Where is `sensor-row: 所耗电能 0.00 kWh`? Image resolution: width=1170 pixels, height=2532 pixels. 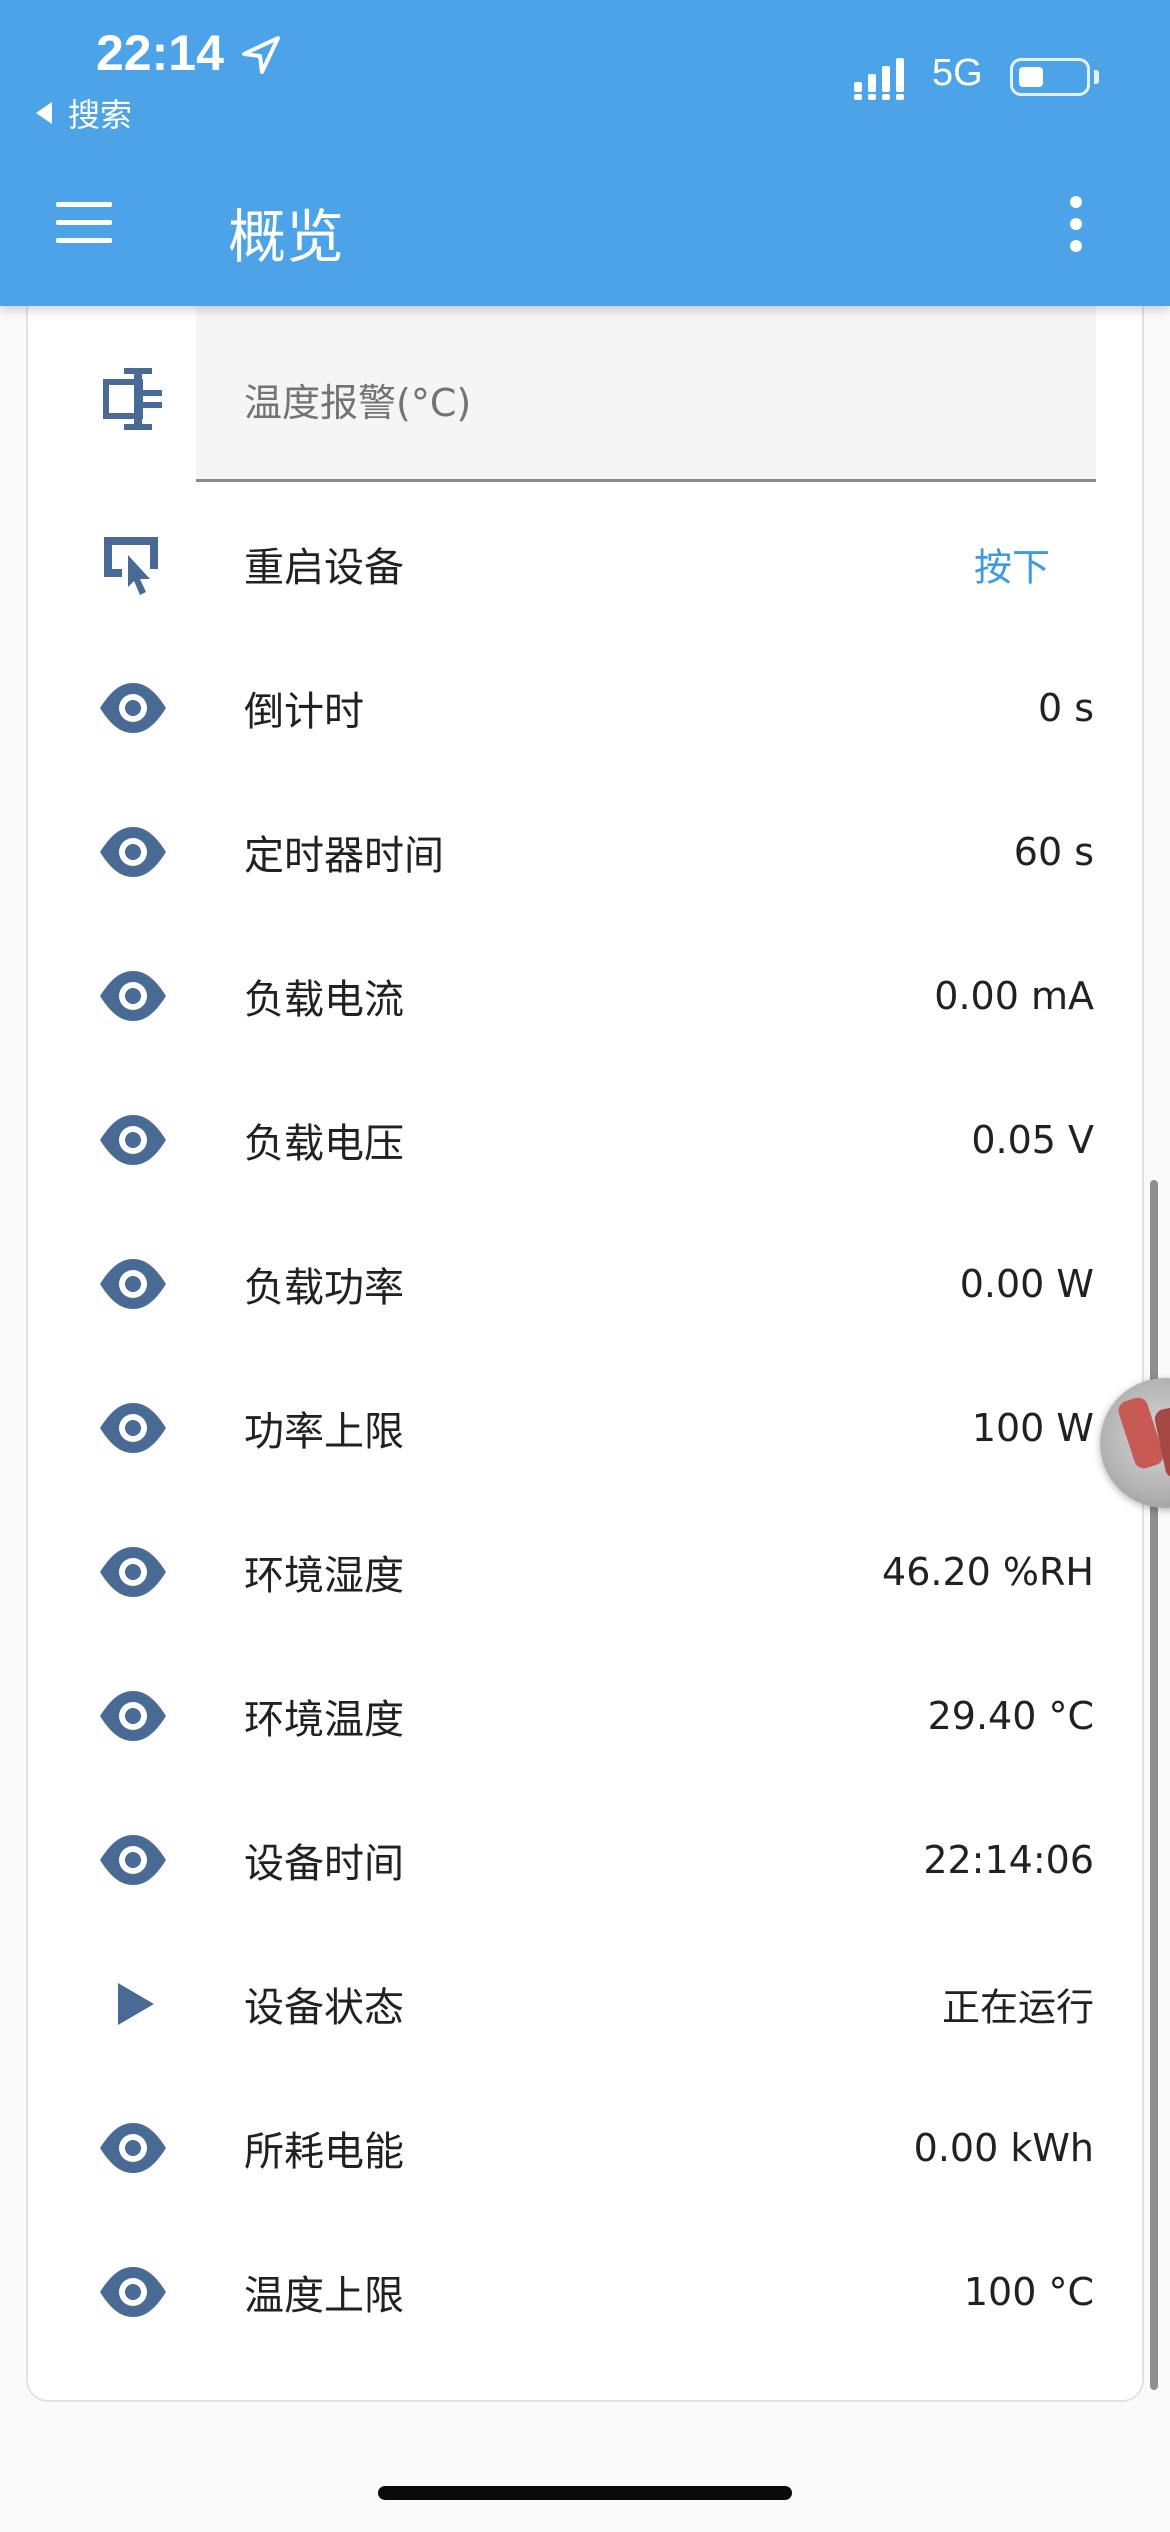
sensor-row: 所耗电能 0.00 kWh is located at coordinates (585, 2148).